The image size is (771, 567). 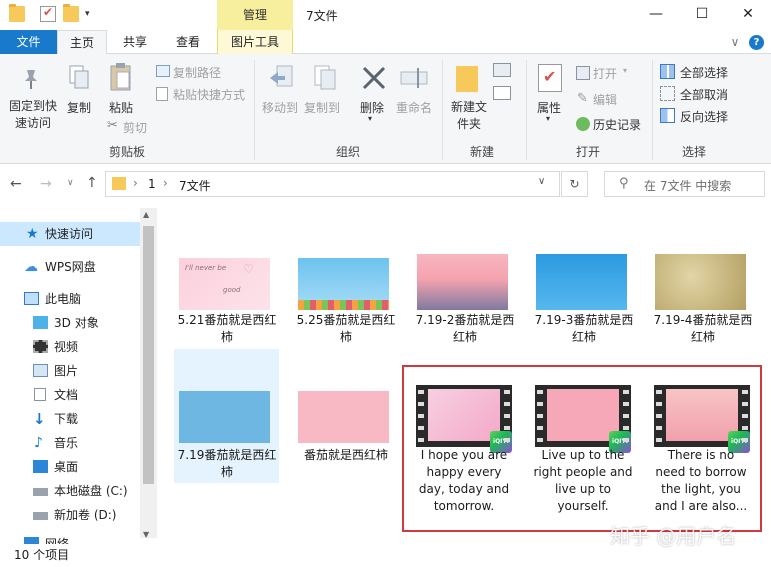 I want to click on watermark: 知乎 @用户名, so click(x=673, y=536).